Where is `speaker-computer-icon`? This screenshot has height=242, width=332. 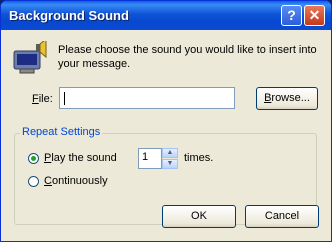 speaker-computer-icon is located at coordinates (30, 57).